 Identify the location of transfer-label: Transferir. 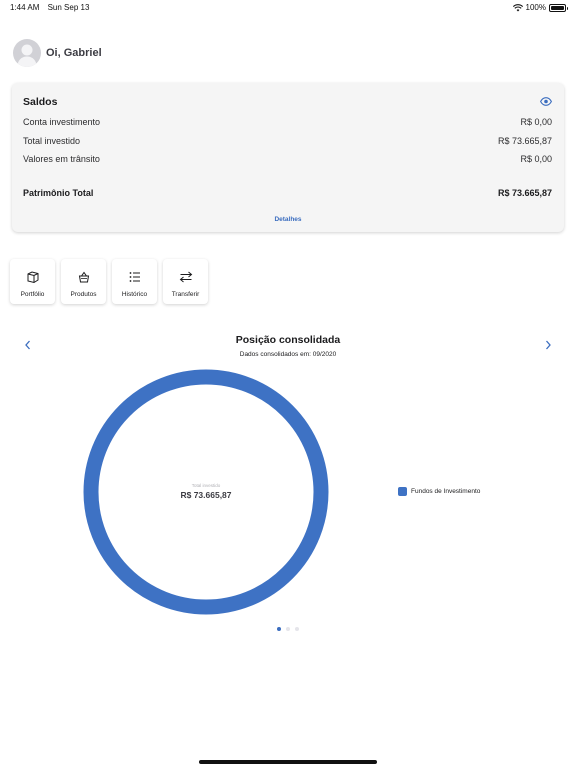
(185, 294).